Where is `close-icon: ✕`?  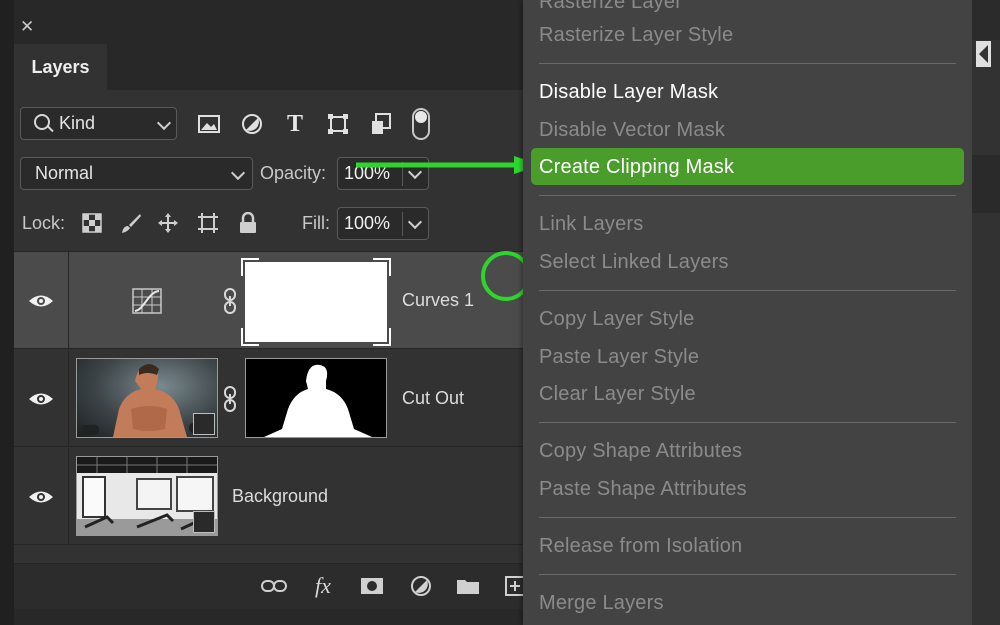
close-icon: ✕ is located at coordinates (27, 26).